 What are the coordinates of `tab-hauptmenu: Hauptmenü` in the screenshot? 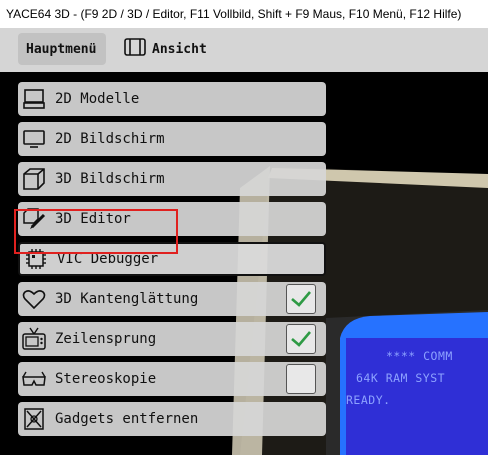 It's located at (62, 49).